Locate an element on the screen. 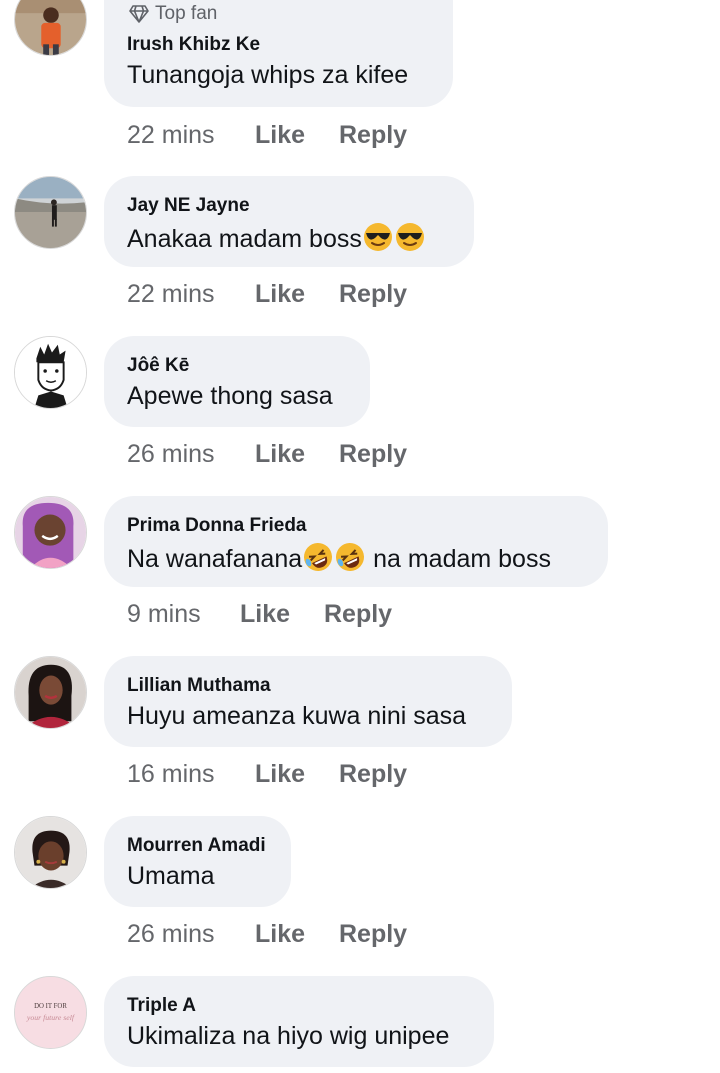 This screenshot has width=720, height=1073. comment-author: Mourren Amadi is located at coordinates (196, 846).